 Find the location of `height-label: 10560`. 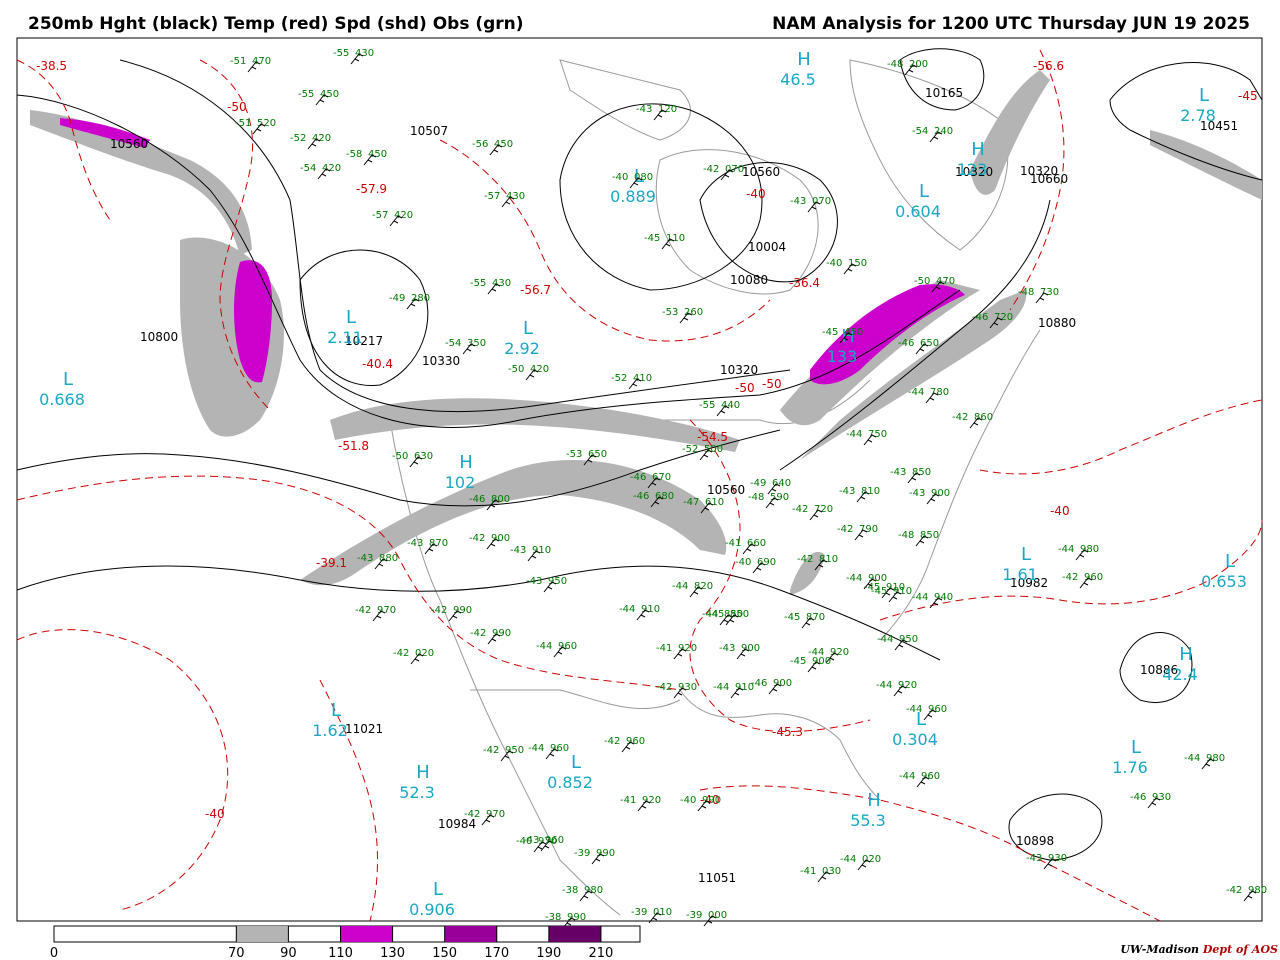

height-label: 10560 is located at coordinates (726, 490).